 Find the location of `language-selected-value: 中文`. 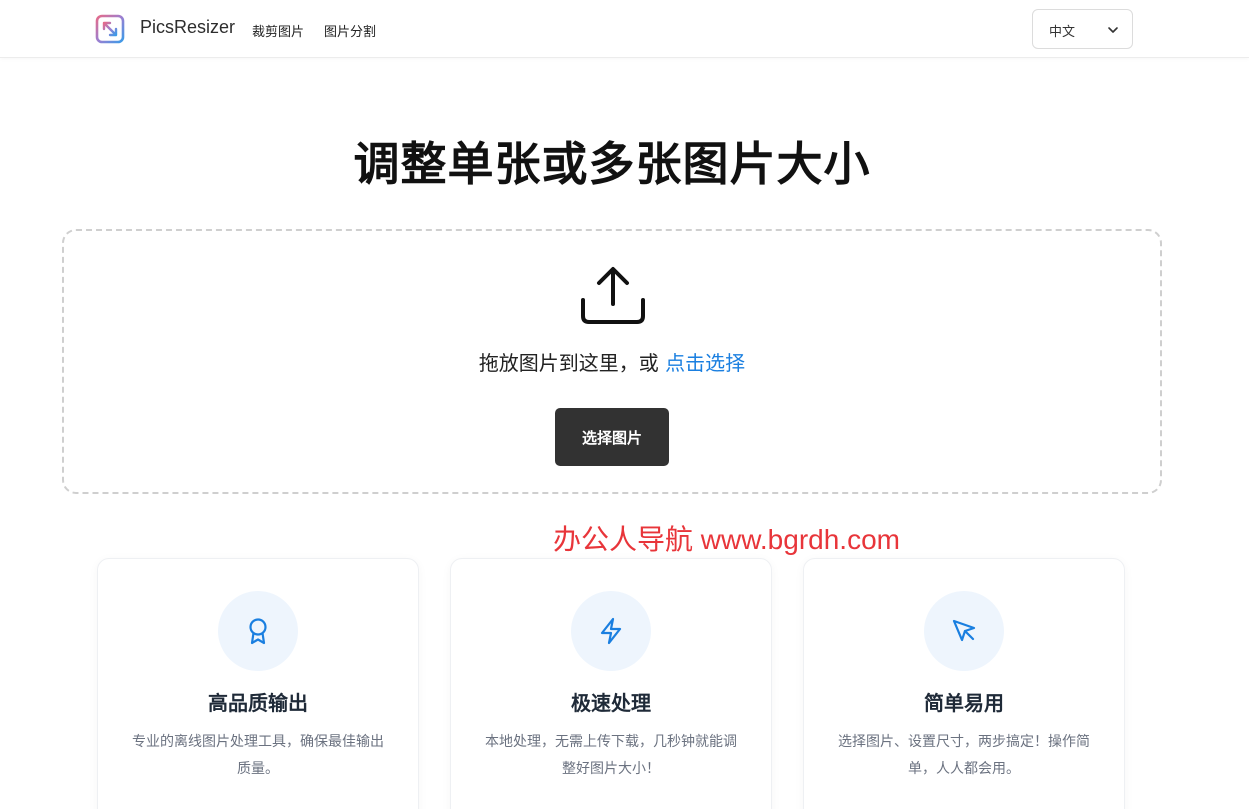

language-selected-value: 中文 is located at coordinates (1062, 32).